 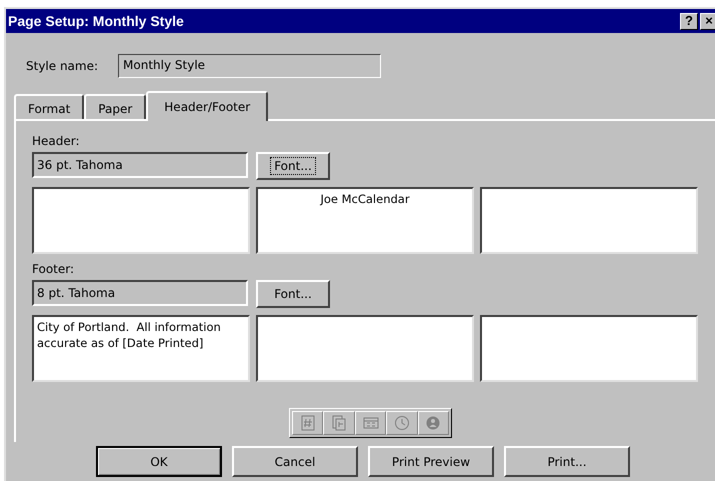 I want to click on page-count-button, so click(x=339, y=423).